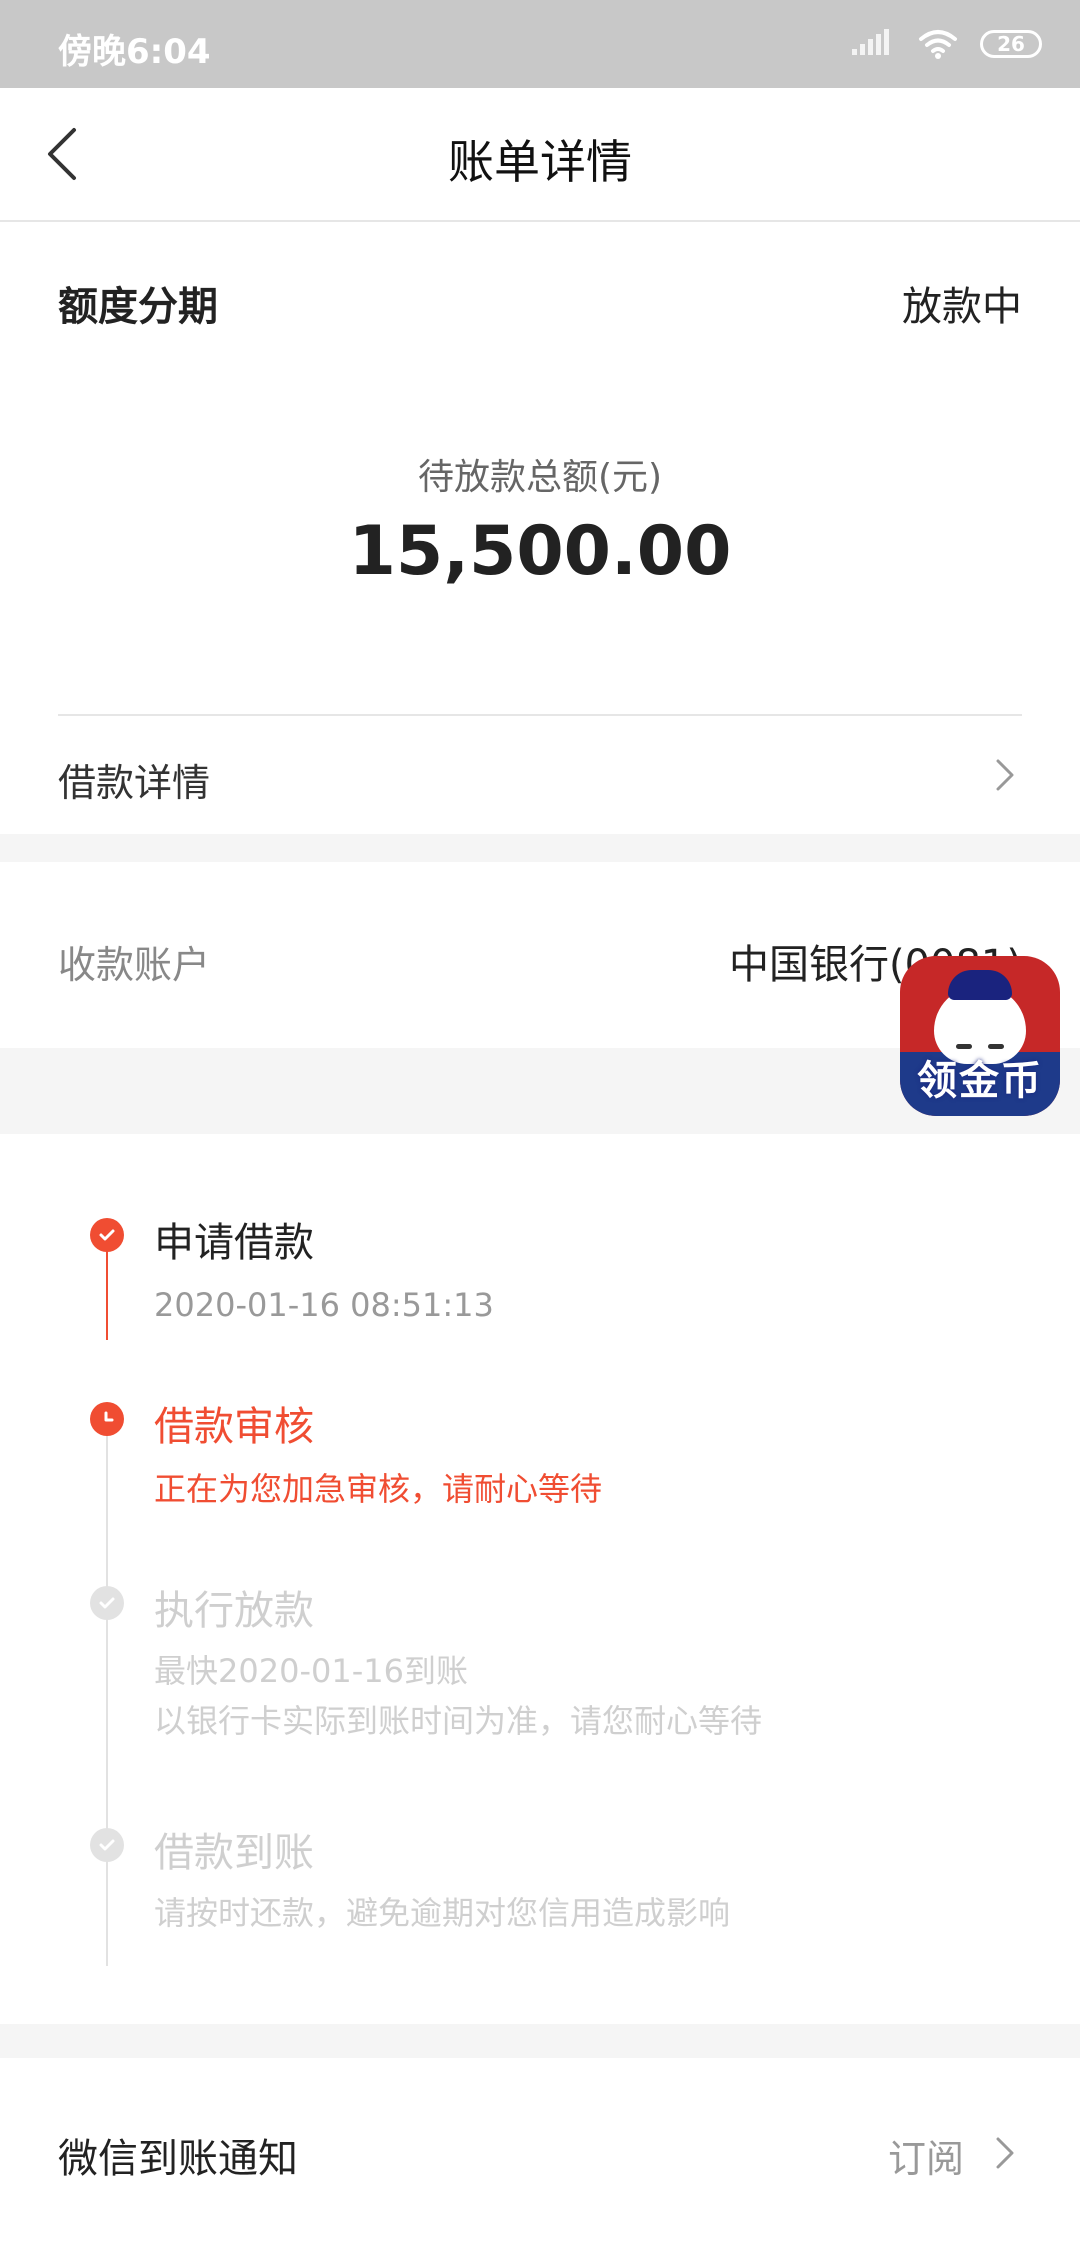 Image resolution: width=1080 pixels, height=2248 pixels. Describe the element at coordinates (234, 1611) in the screenshot. I see `step-title: 执行放款` at that location.